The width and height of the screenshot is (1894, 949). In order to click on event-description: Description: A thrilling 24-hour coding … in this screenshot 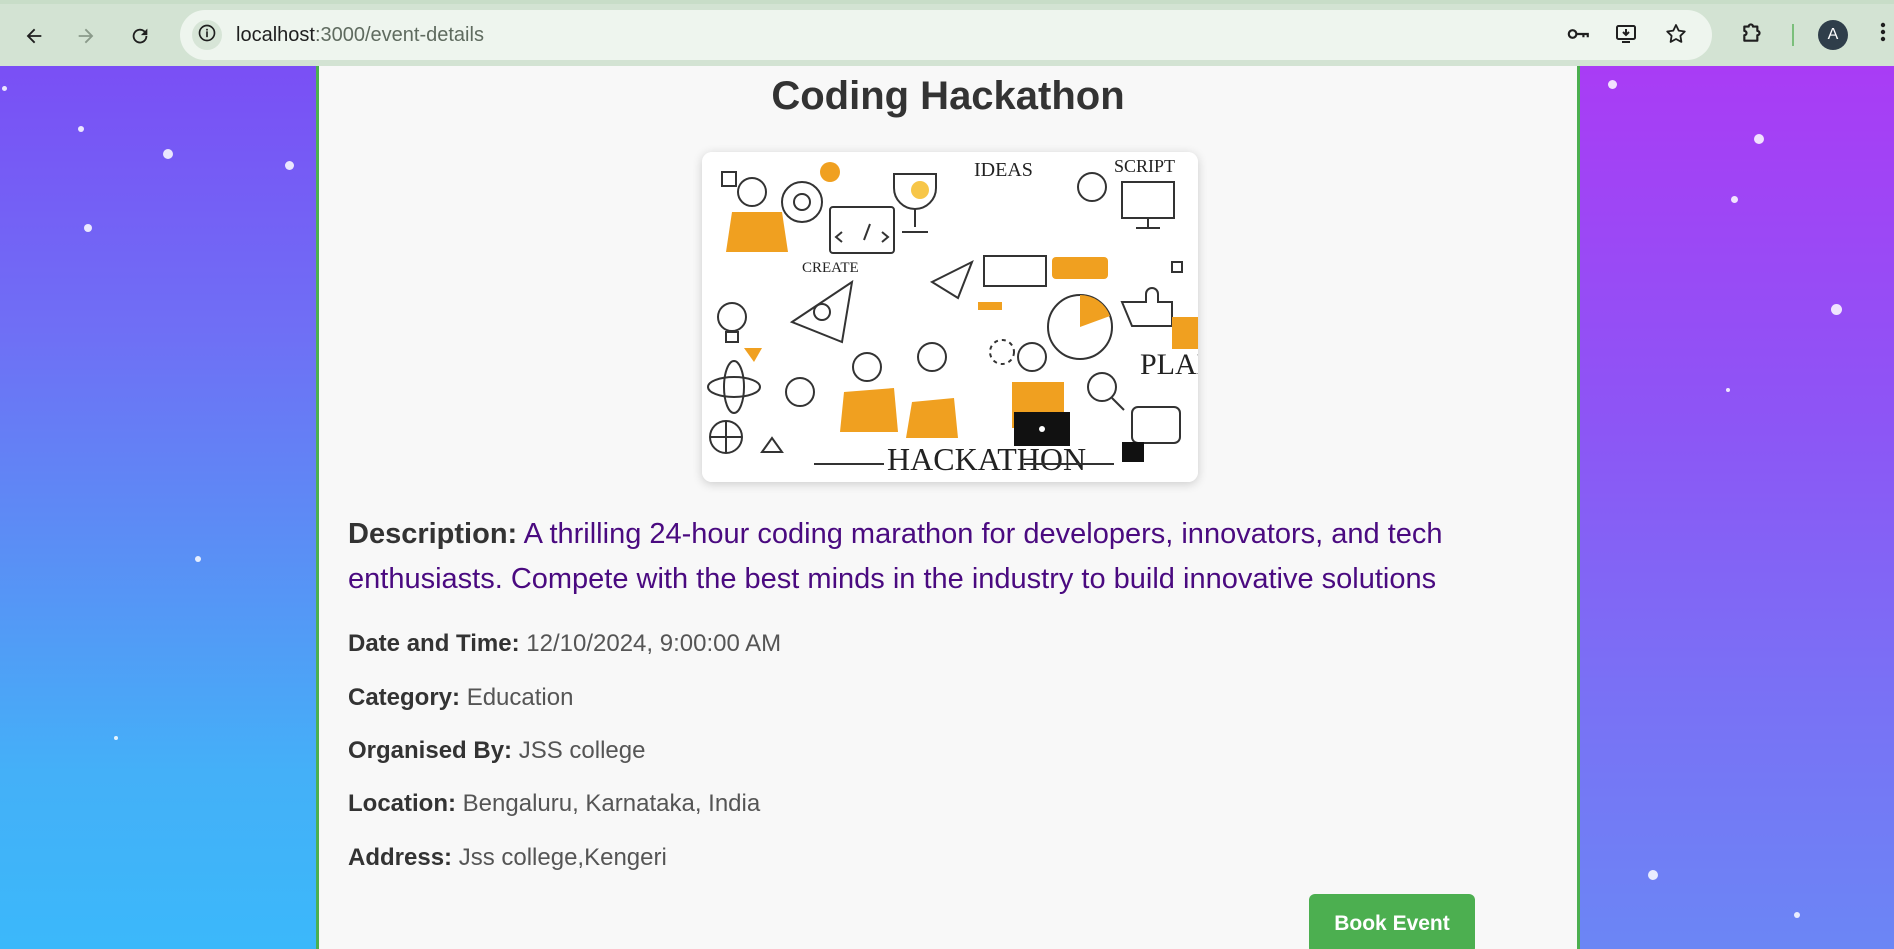, I will do `click(938, 557)`.